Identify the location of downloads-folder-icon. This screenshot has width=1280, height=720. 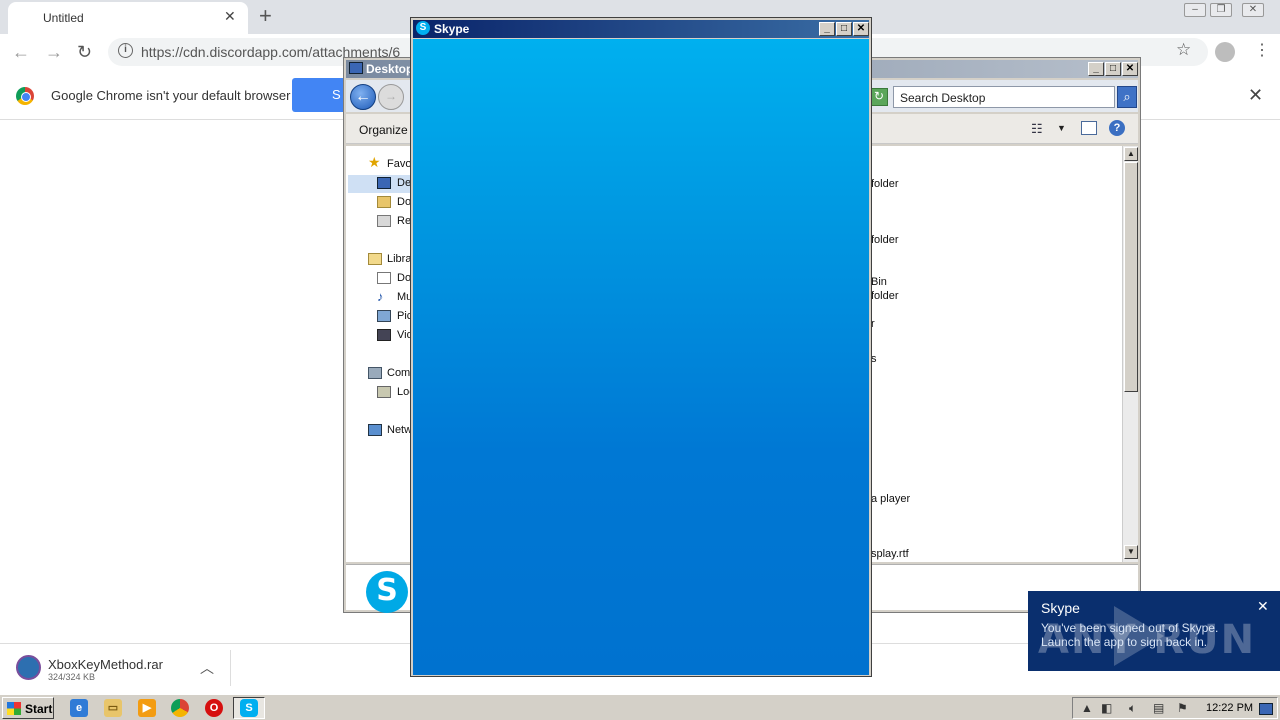
(384, 202).